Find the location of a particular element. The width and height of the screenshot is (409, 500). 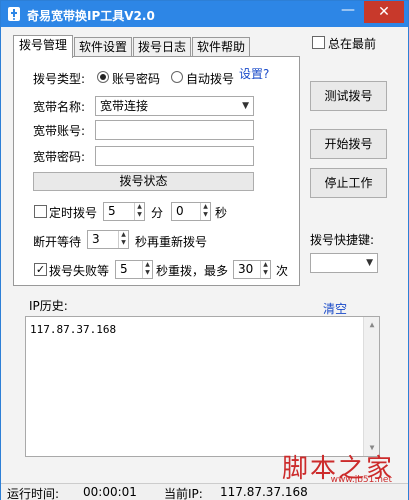

tab-dial-log: 拨号日志 is located at coordinates (162, 47).